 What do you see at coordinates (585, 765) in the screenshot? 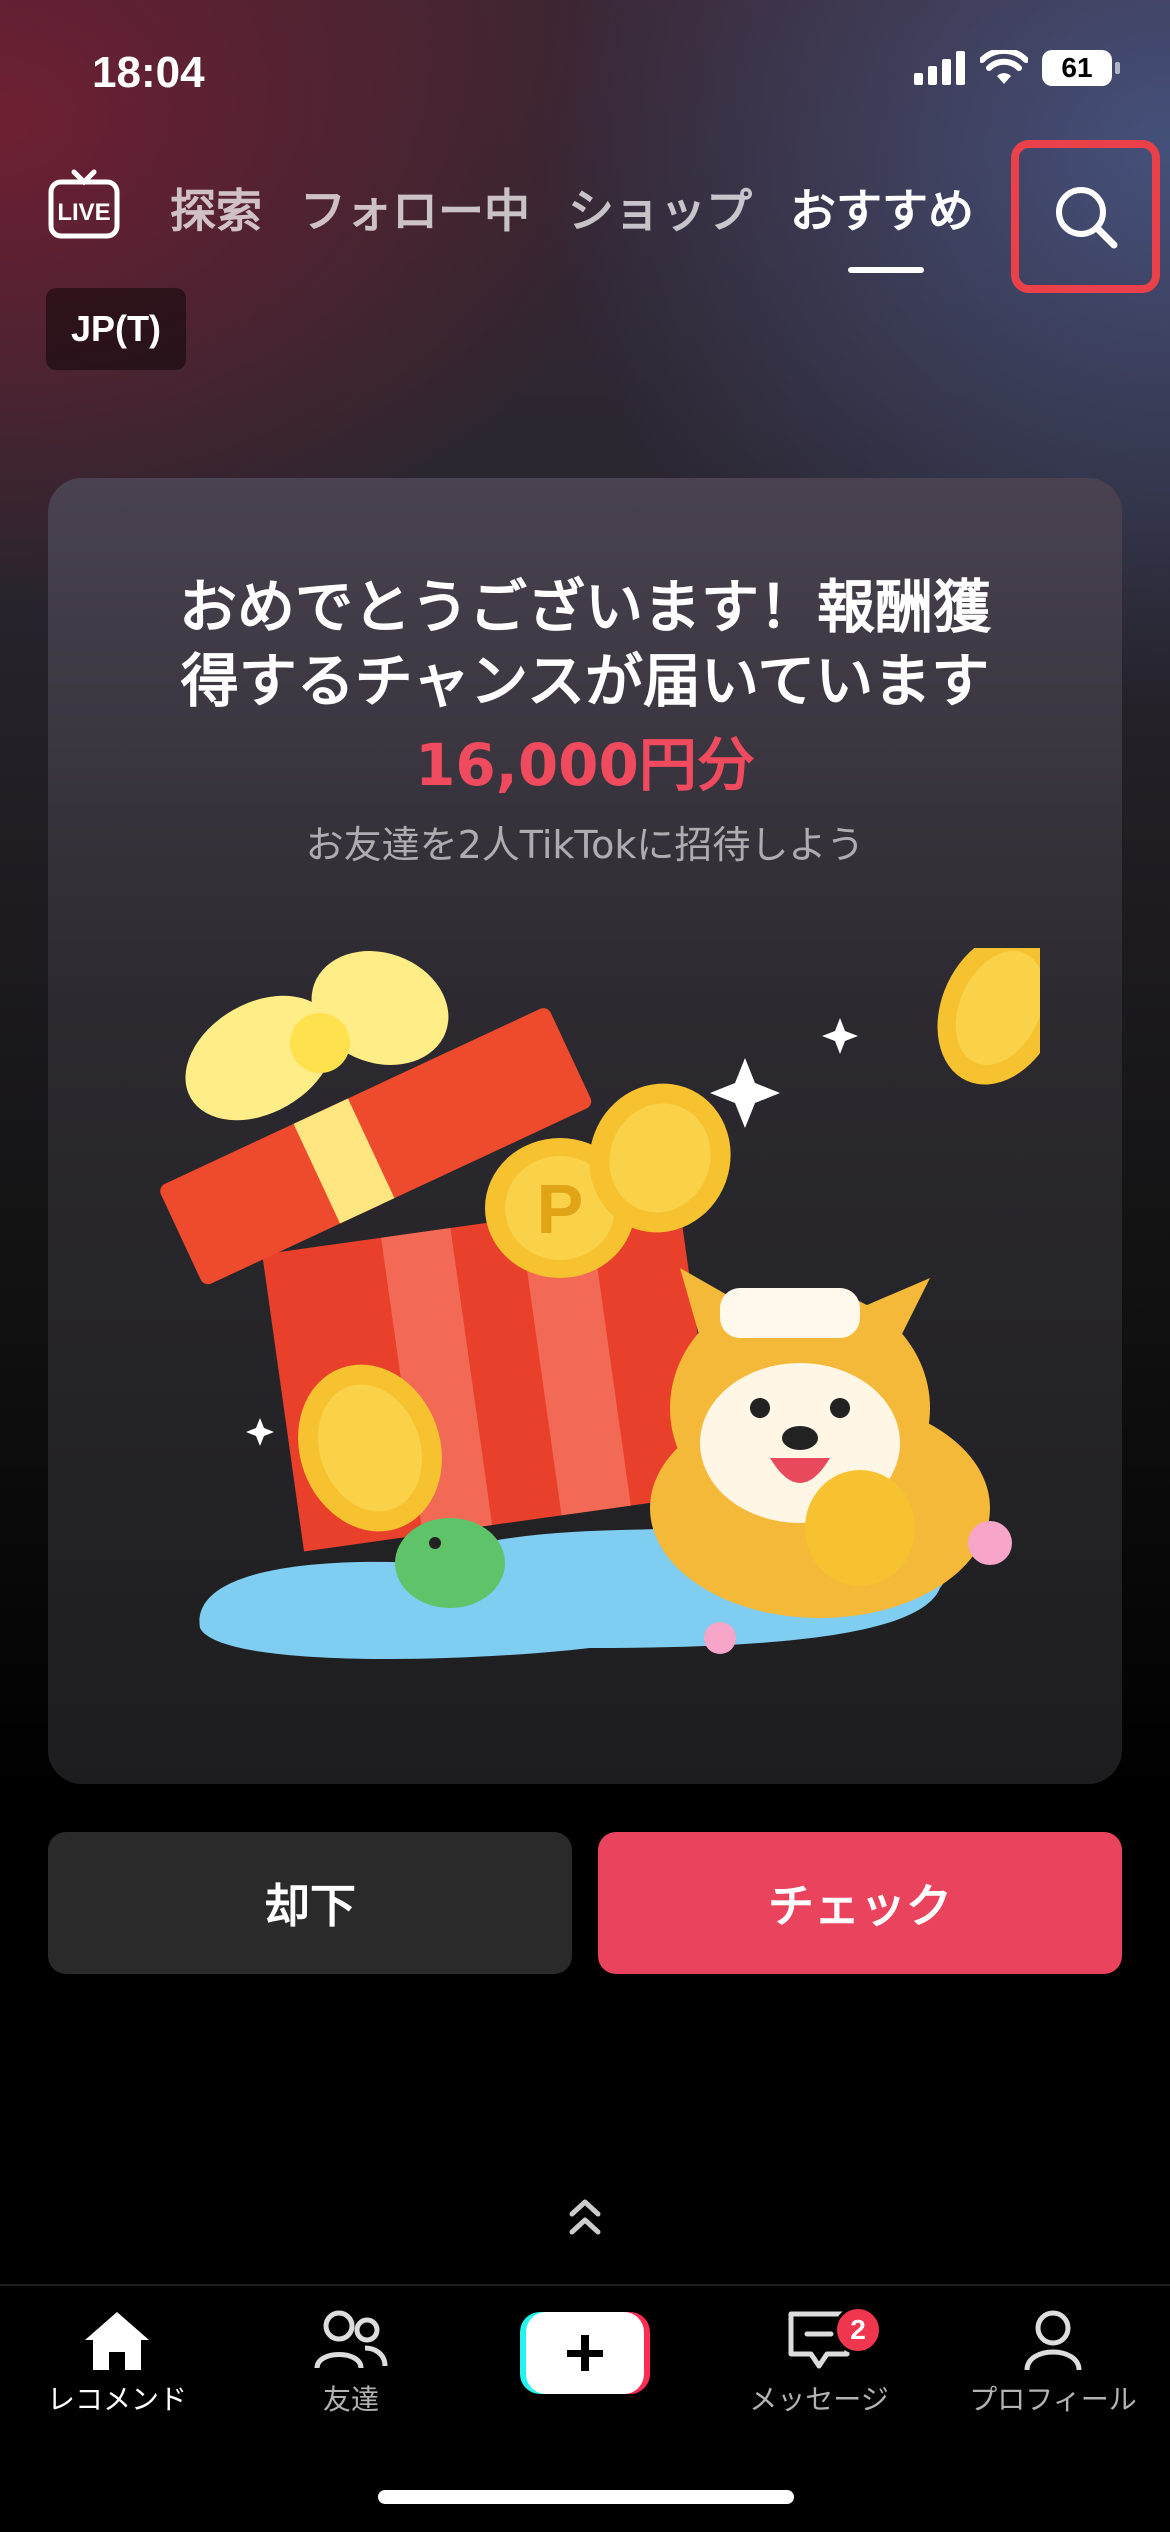
I see `reward-amount: 16,000円分` at bounding box center [585, 765].